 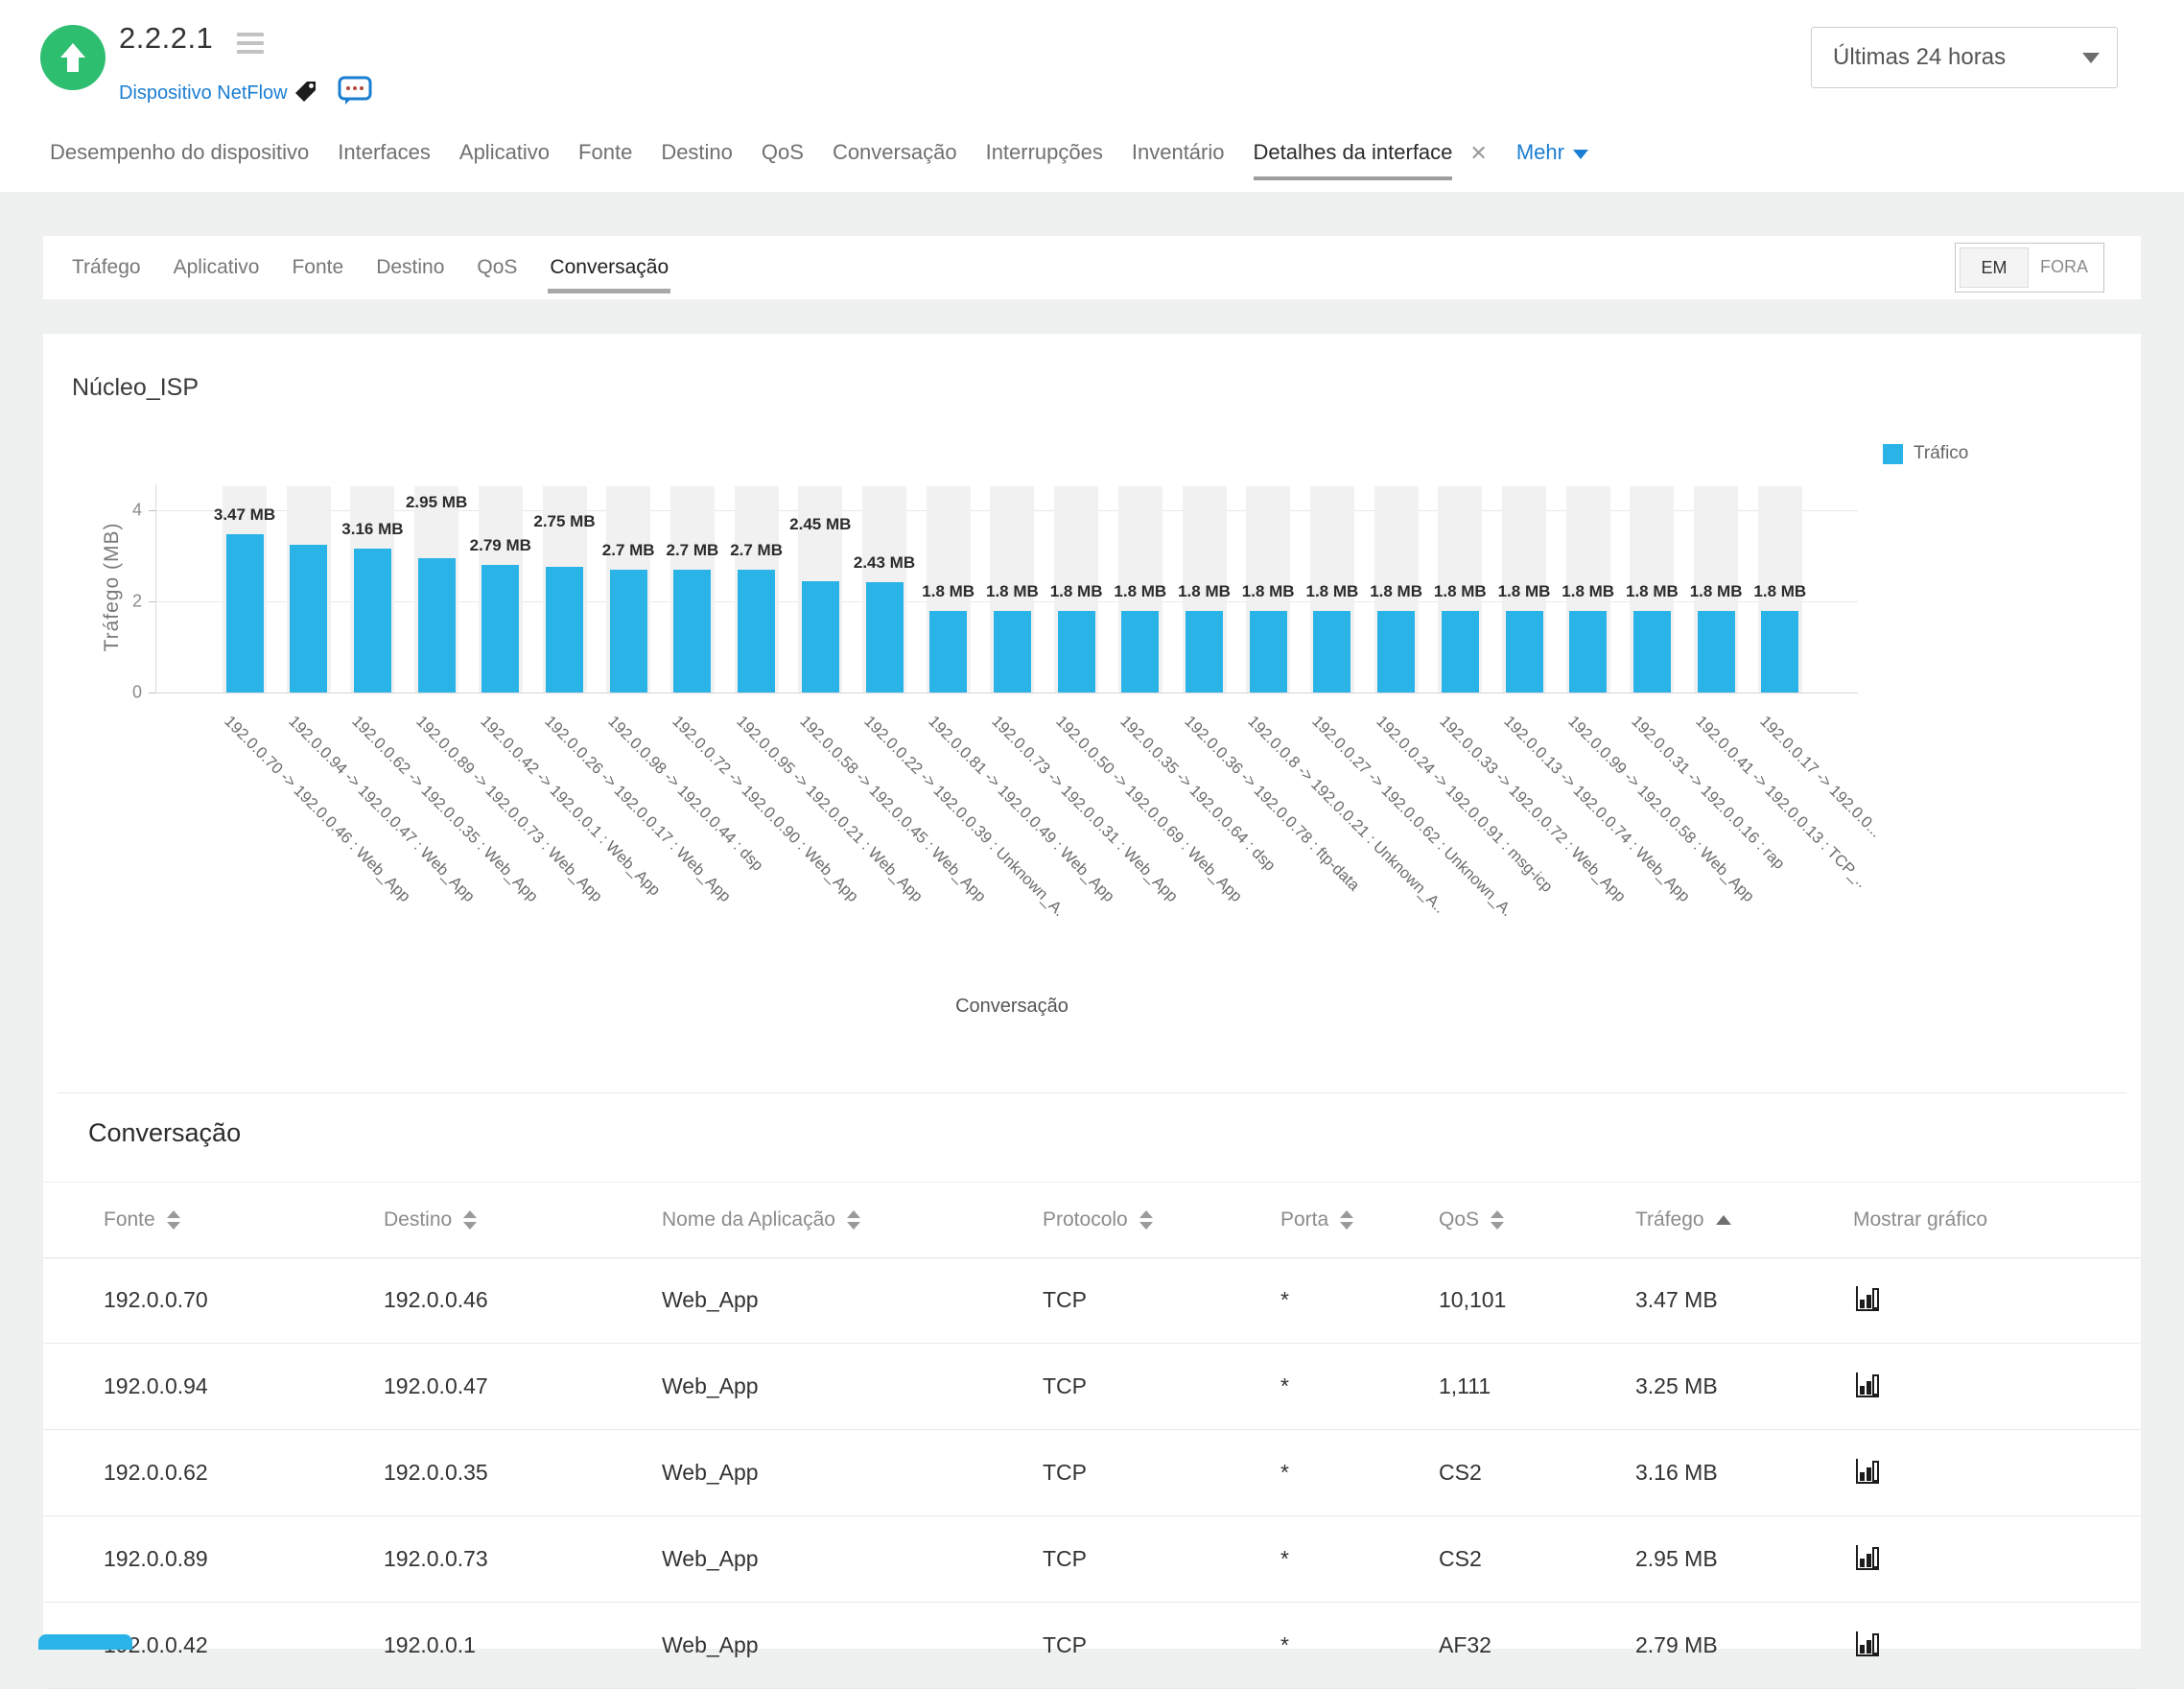 I want to click on cell-qos: AF32, so click(x=1465, y=1644).